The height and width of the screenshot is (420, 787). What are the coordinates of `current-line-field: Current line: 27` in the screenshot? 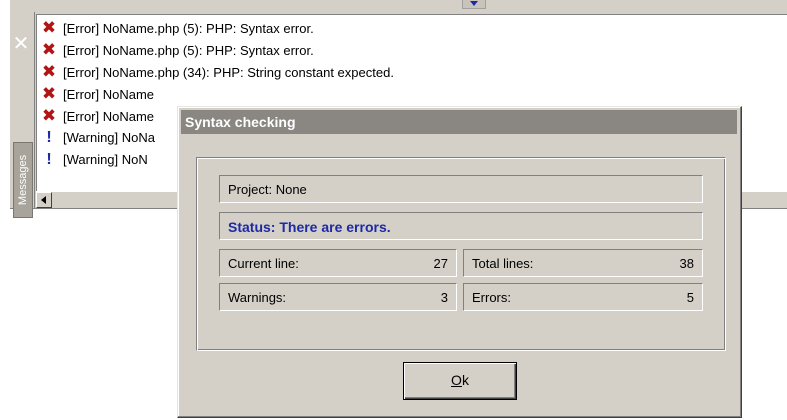 It's located at (338, 263).